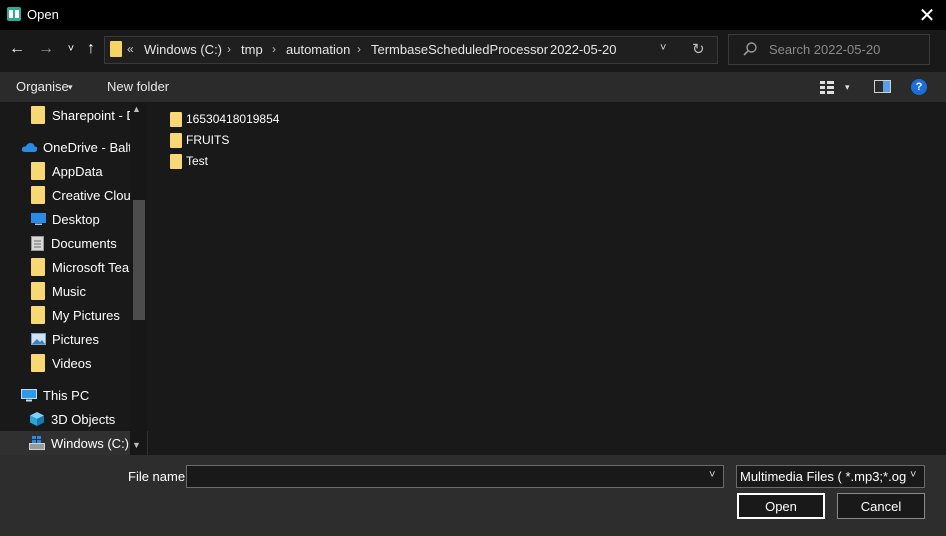  I want to click on sidebar-item-3d-objects: 3D Objects, so click(74, 419).